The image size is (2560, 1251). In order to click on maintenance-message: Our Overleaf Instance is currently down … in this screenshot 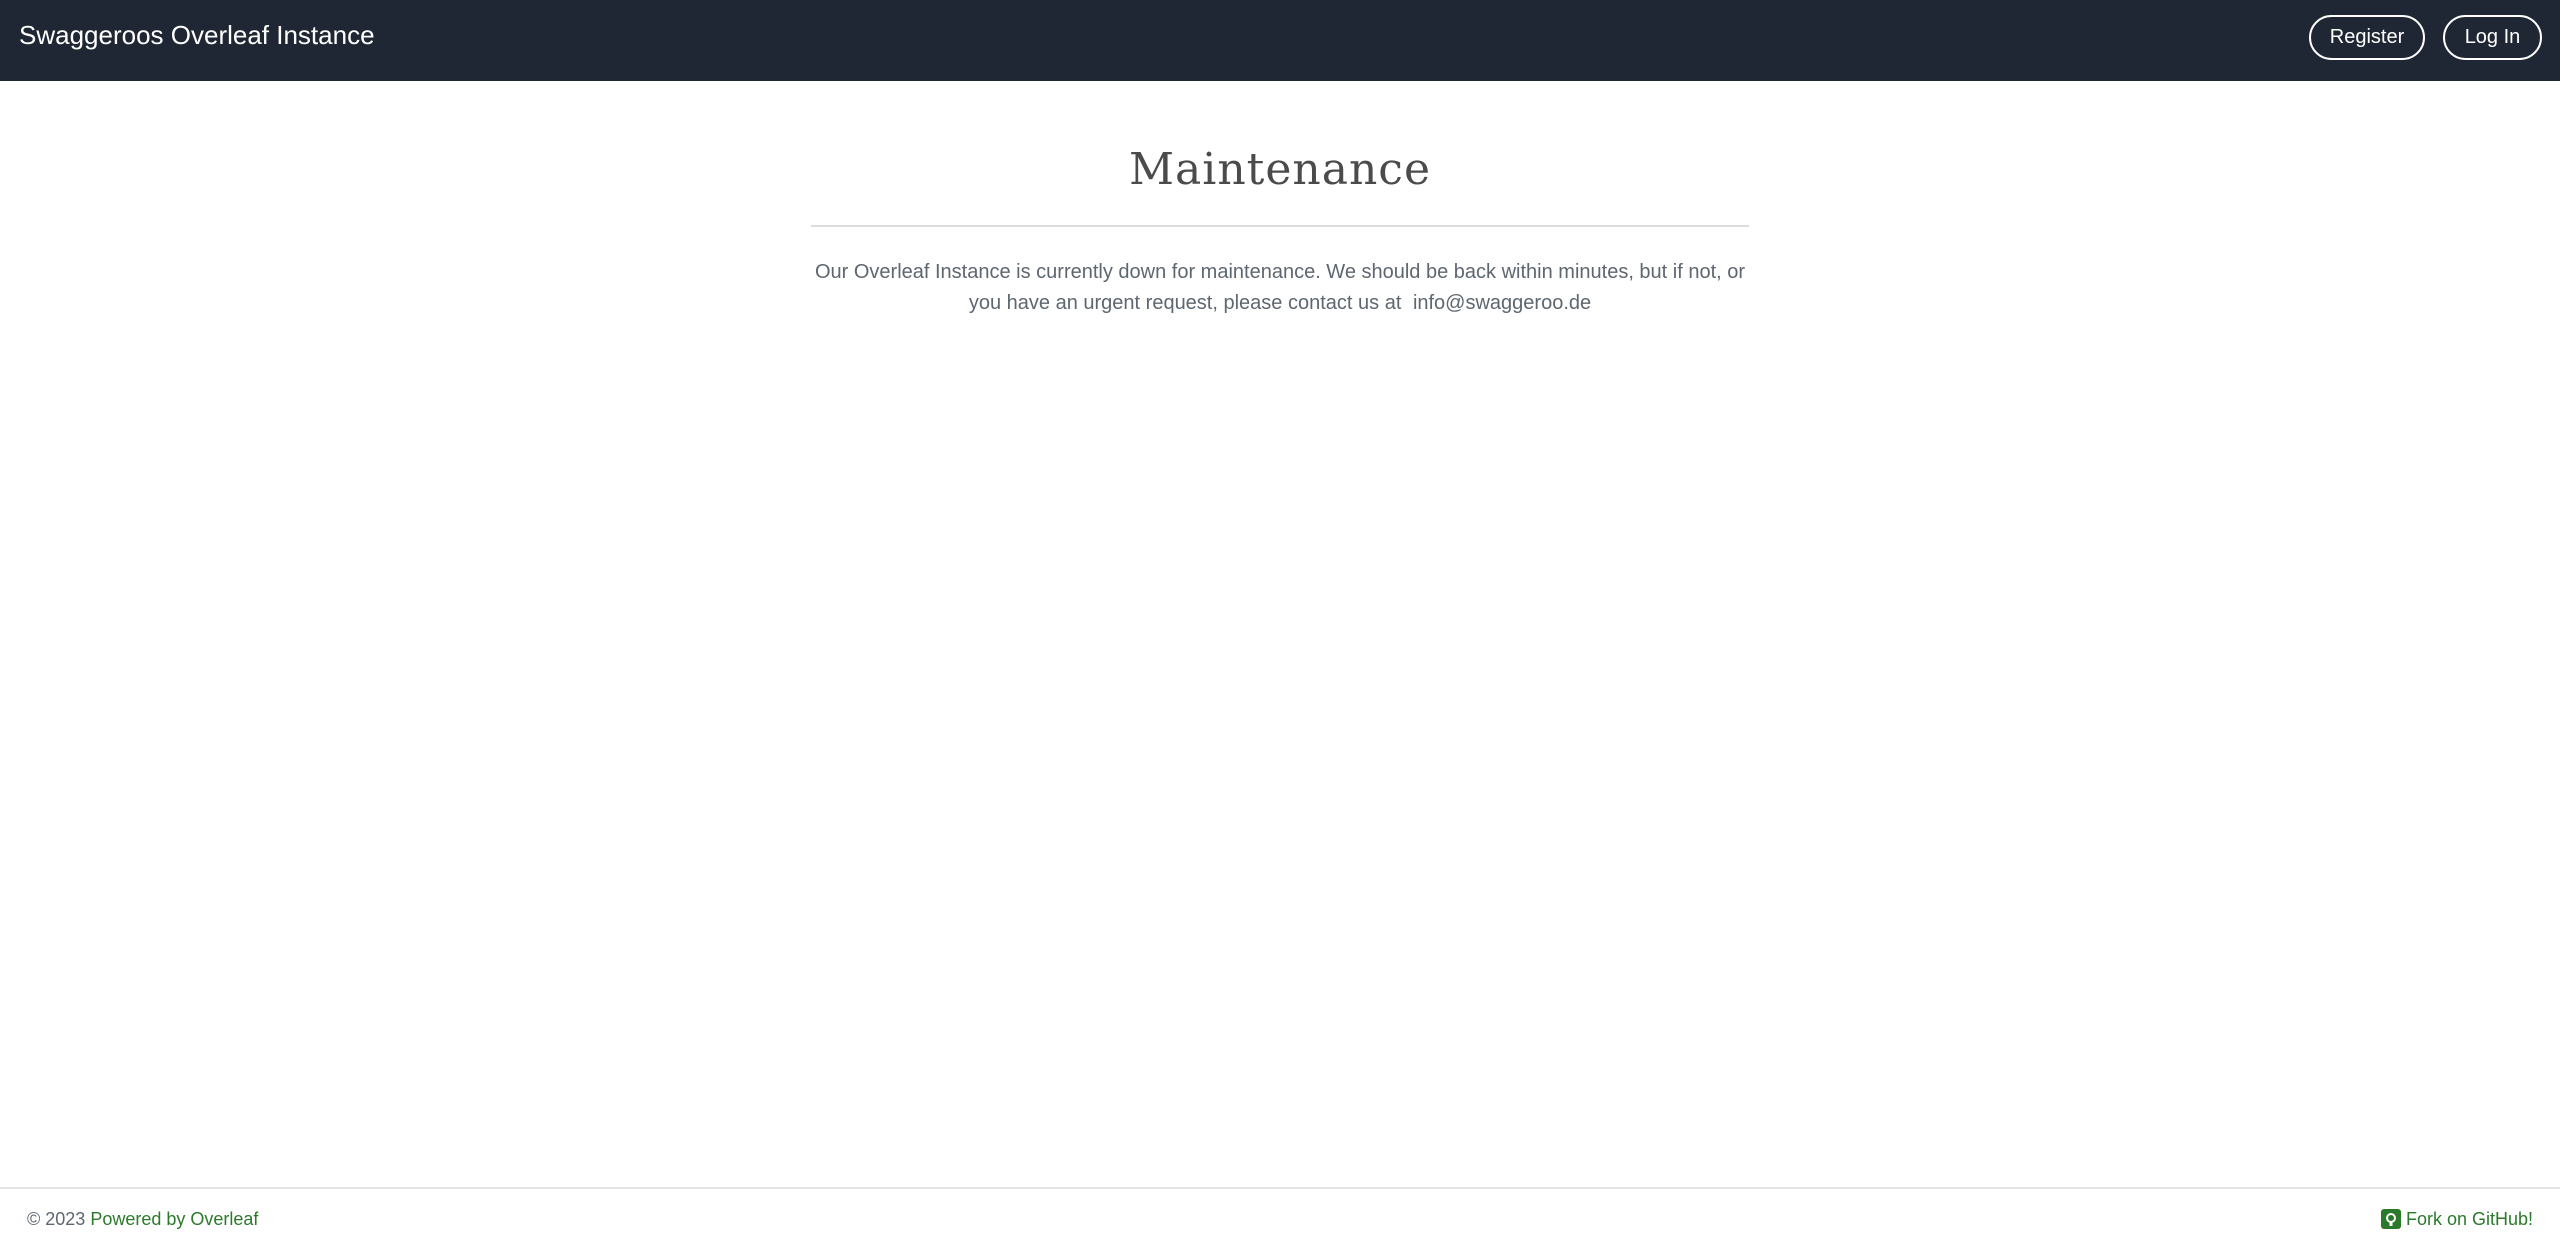, I will do `click(1280, 288)`.